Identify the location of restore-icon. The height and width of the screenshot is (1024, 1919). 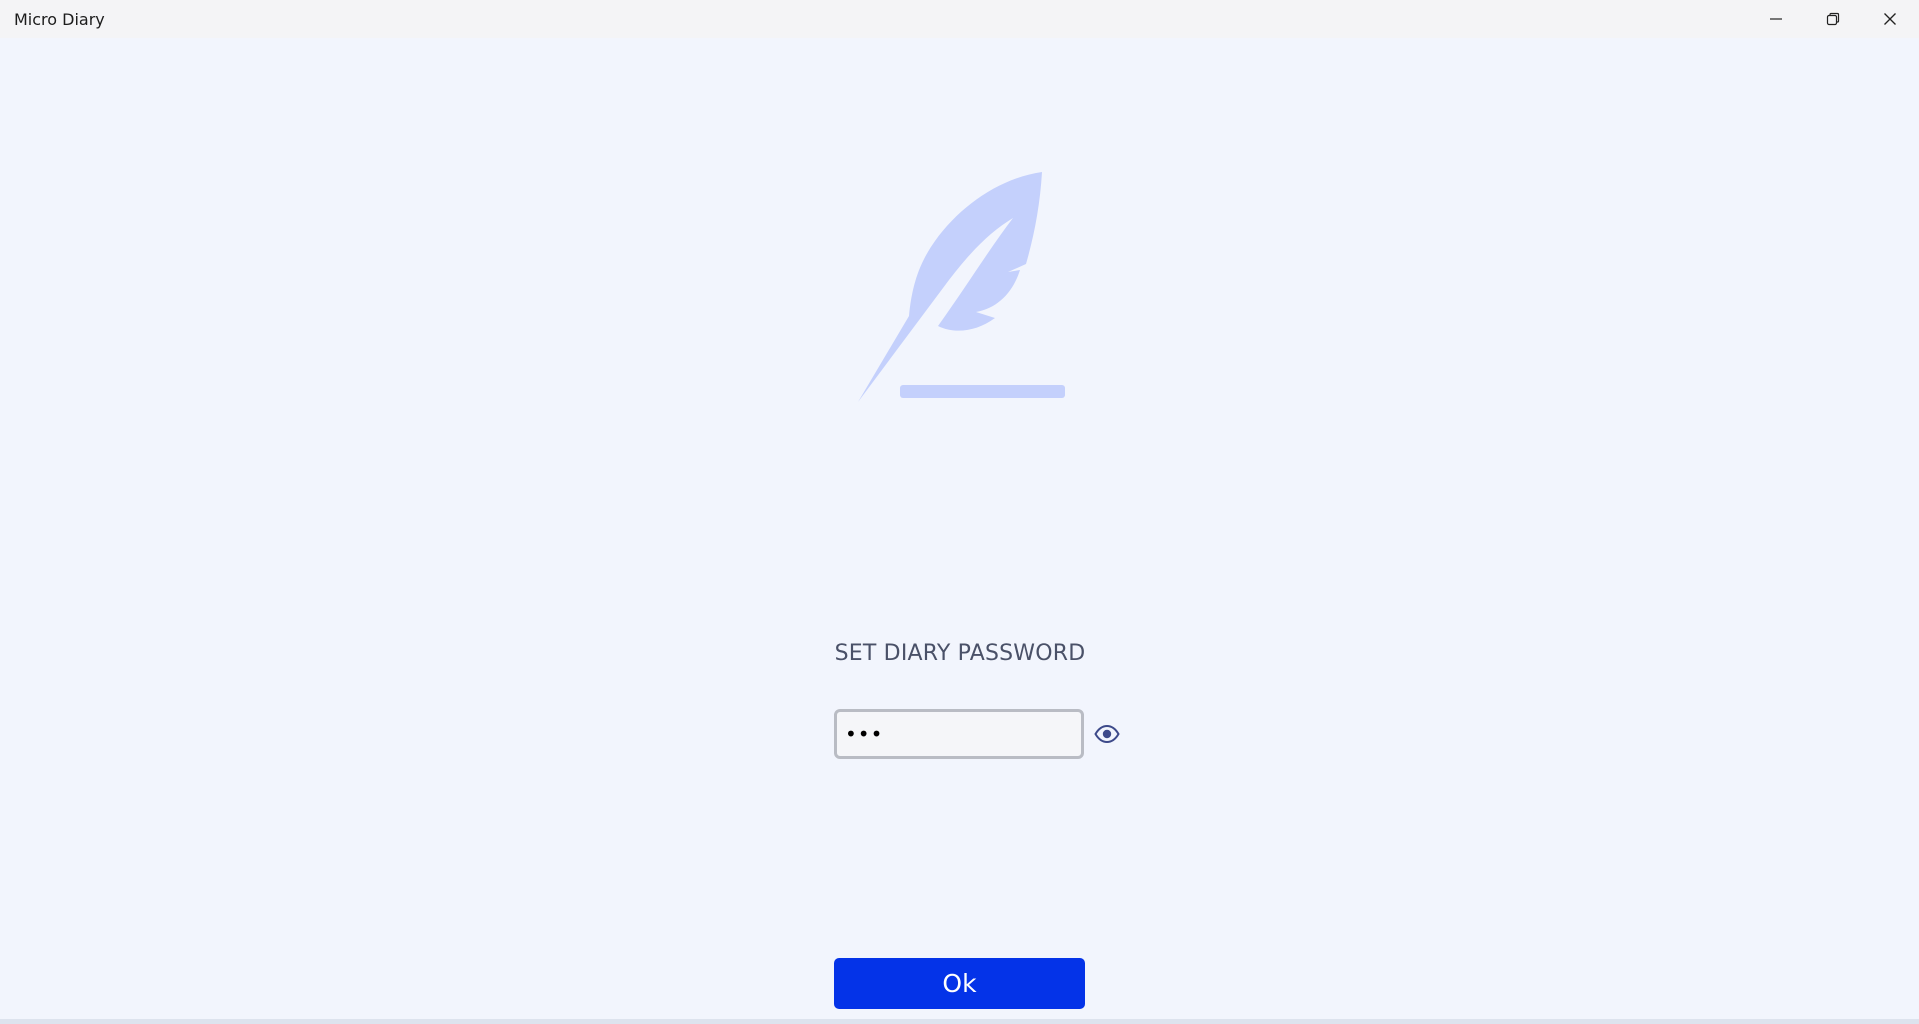
(1833, 19).